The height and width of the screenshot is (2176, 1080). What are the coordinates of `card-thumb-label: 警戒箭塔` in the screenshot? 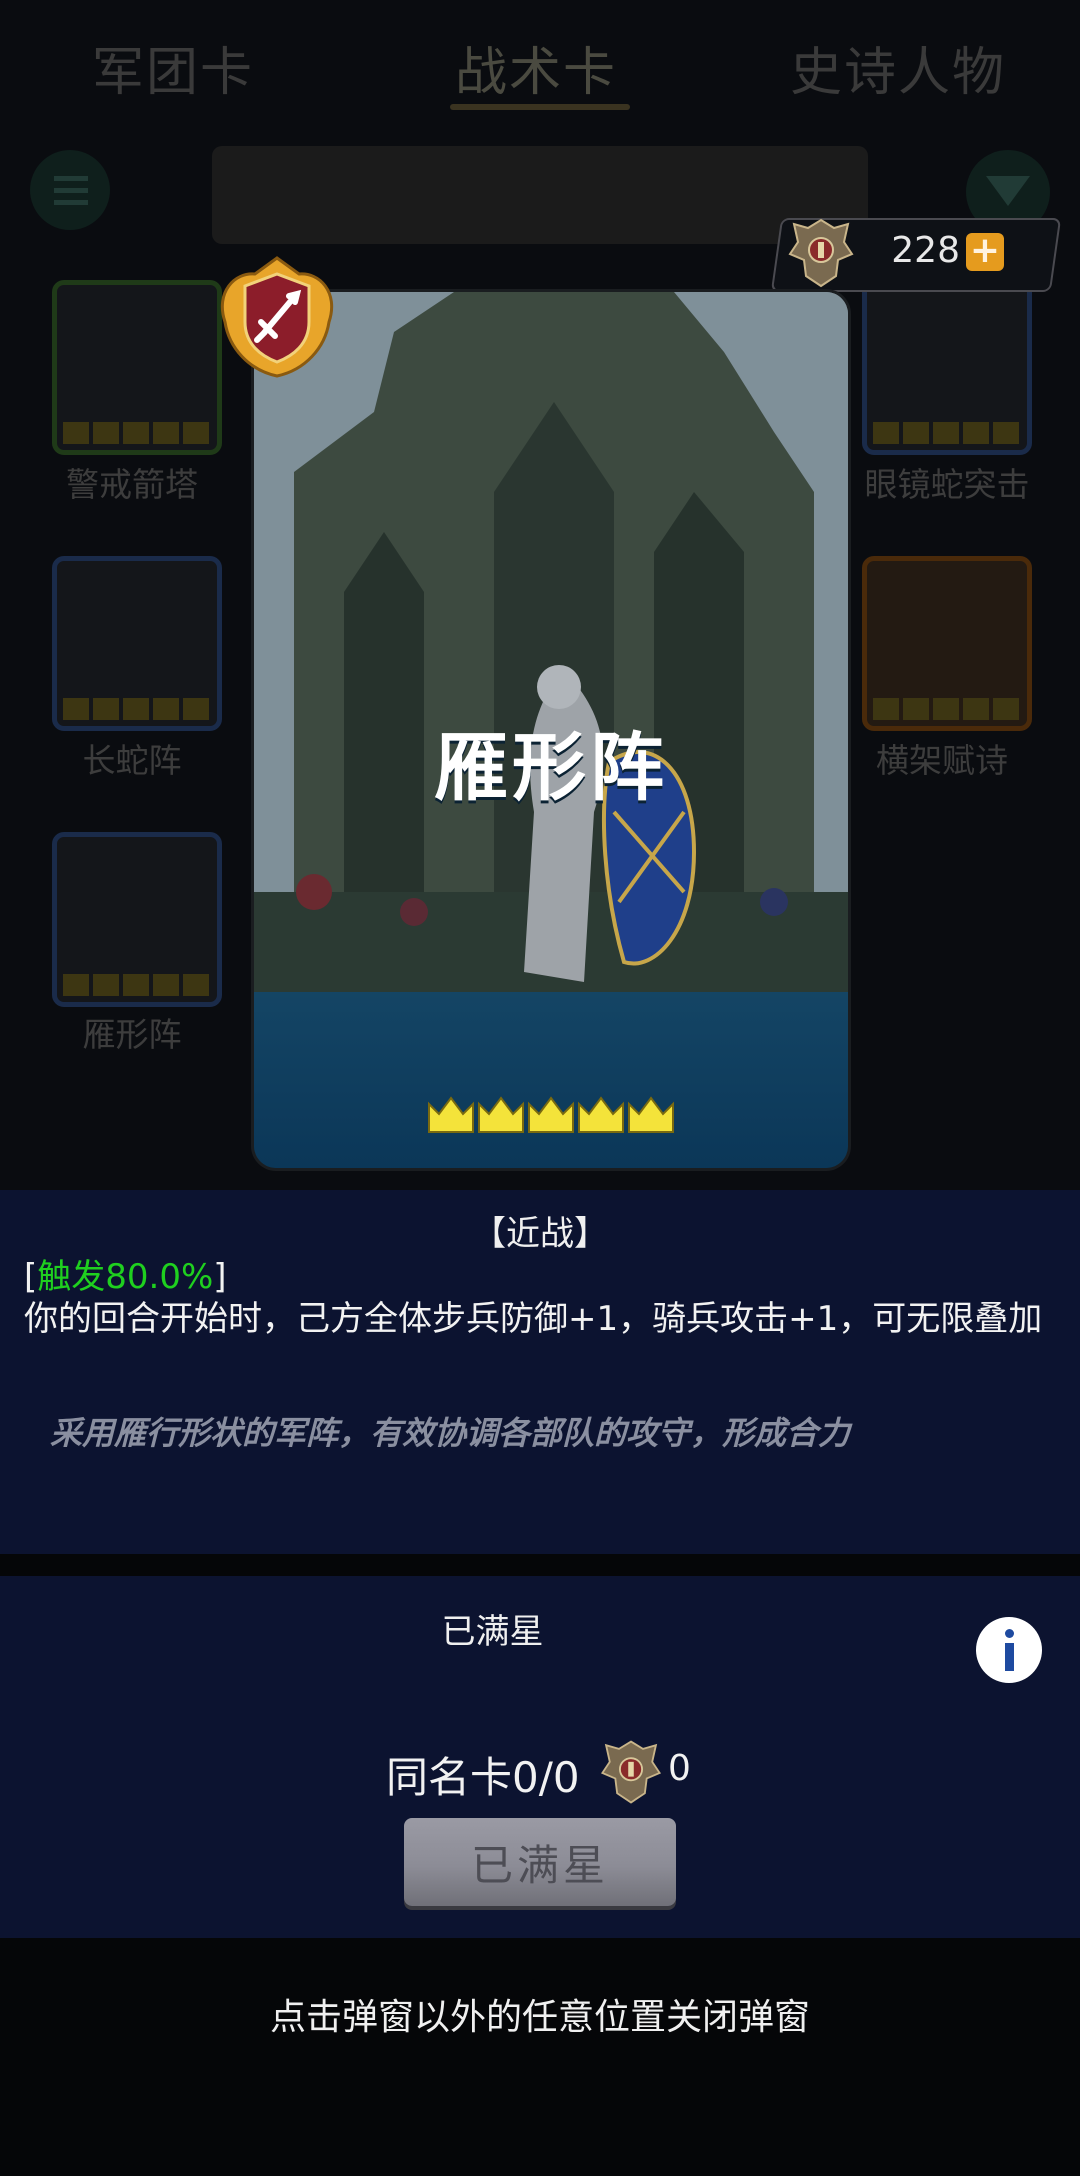 It's located at (132, 484).